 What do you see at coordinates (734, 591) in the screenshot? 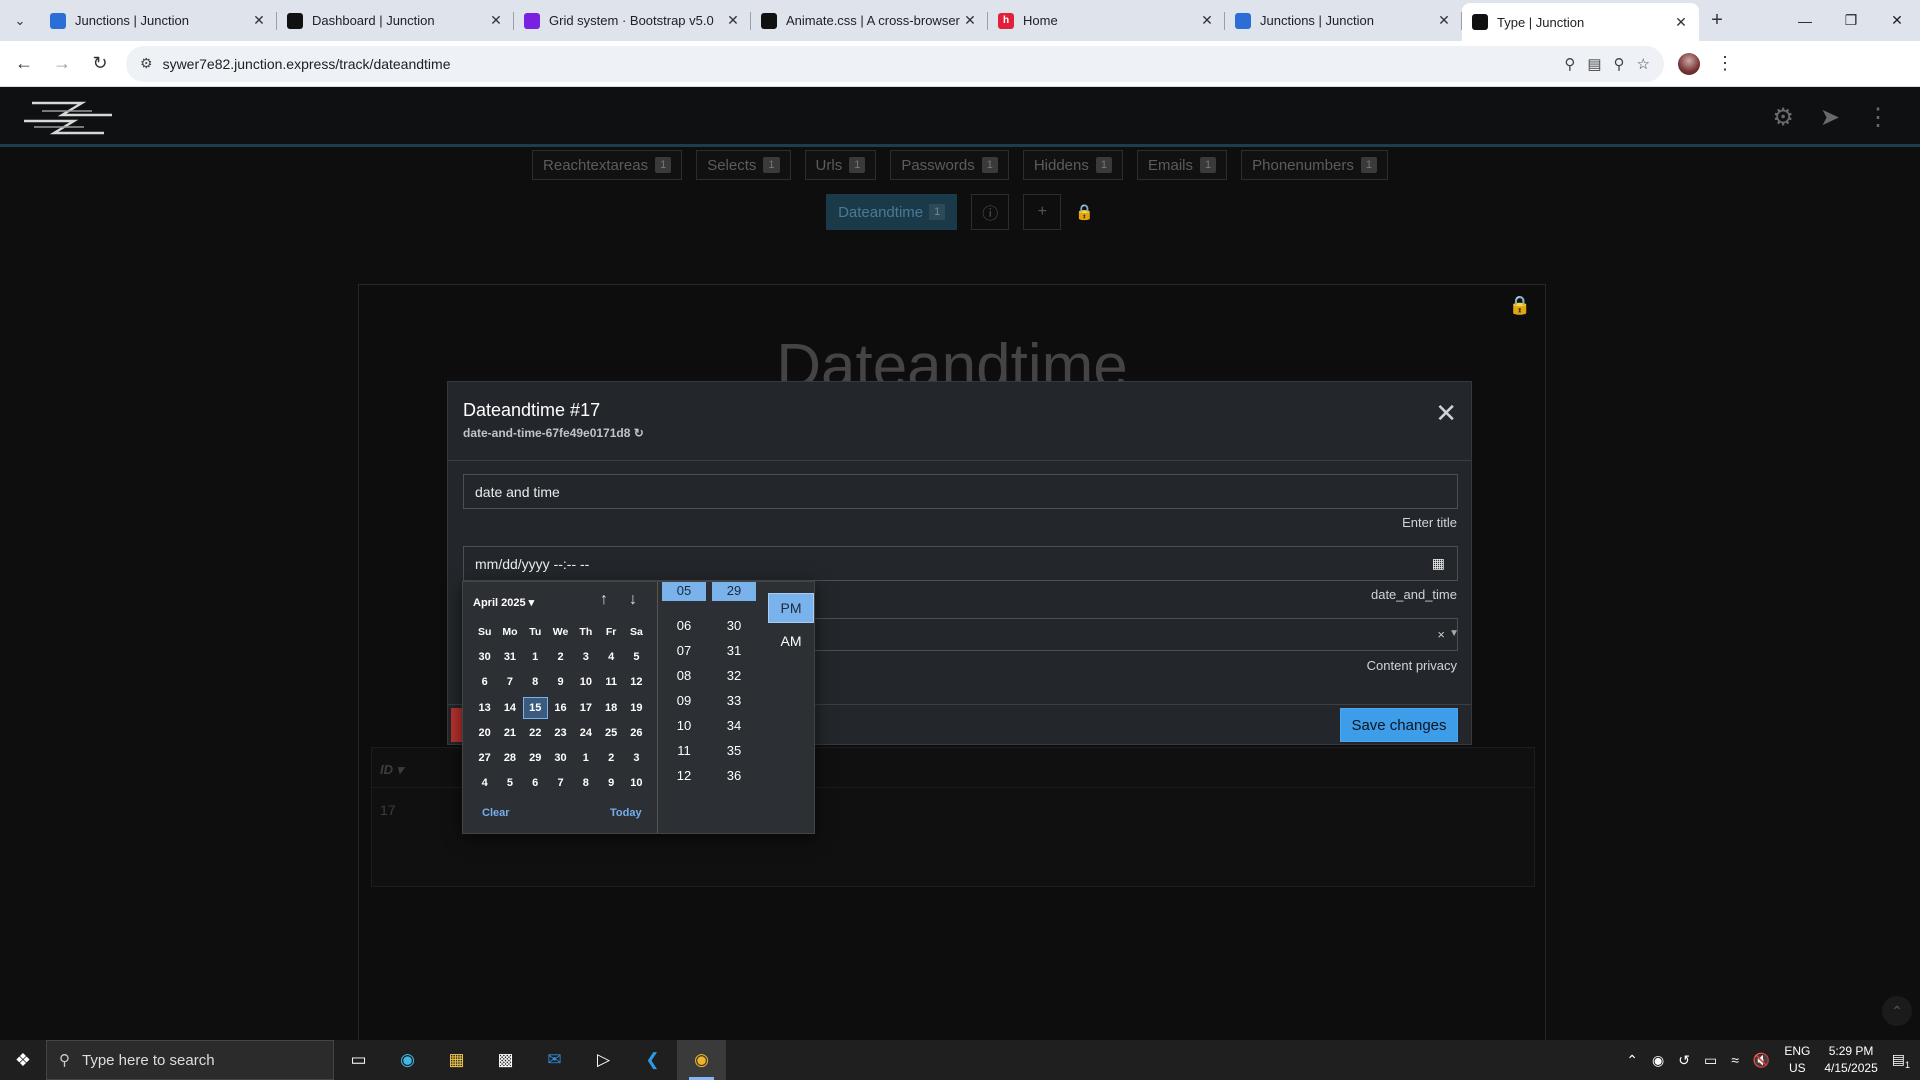
I see `minute-option: 29` at bounding box center [734, 591].